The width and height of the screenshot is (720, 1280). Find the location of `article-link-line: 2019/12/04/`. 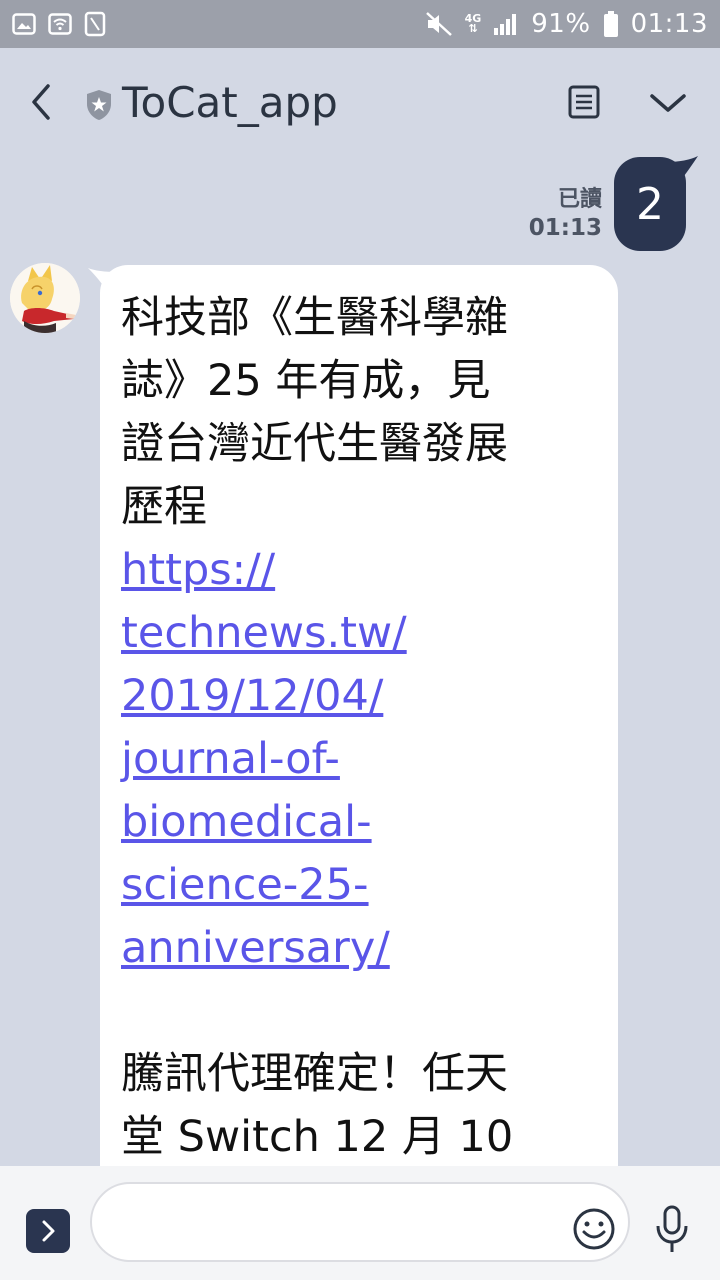

article-link-line: 2019/12/04/ is located at coordinates (359, 696).